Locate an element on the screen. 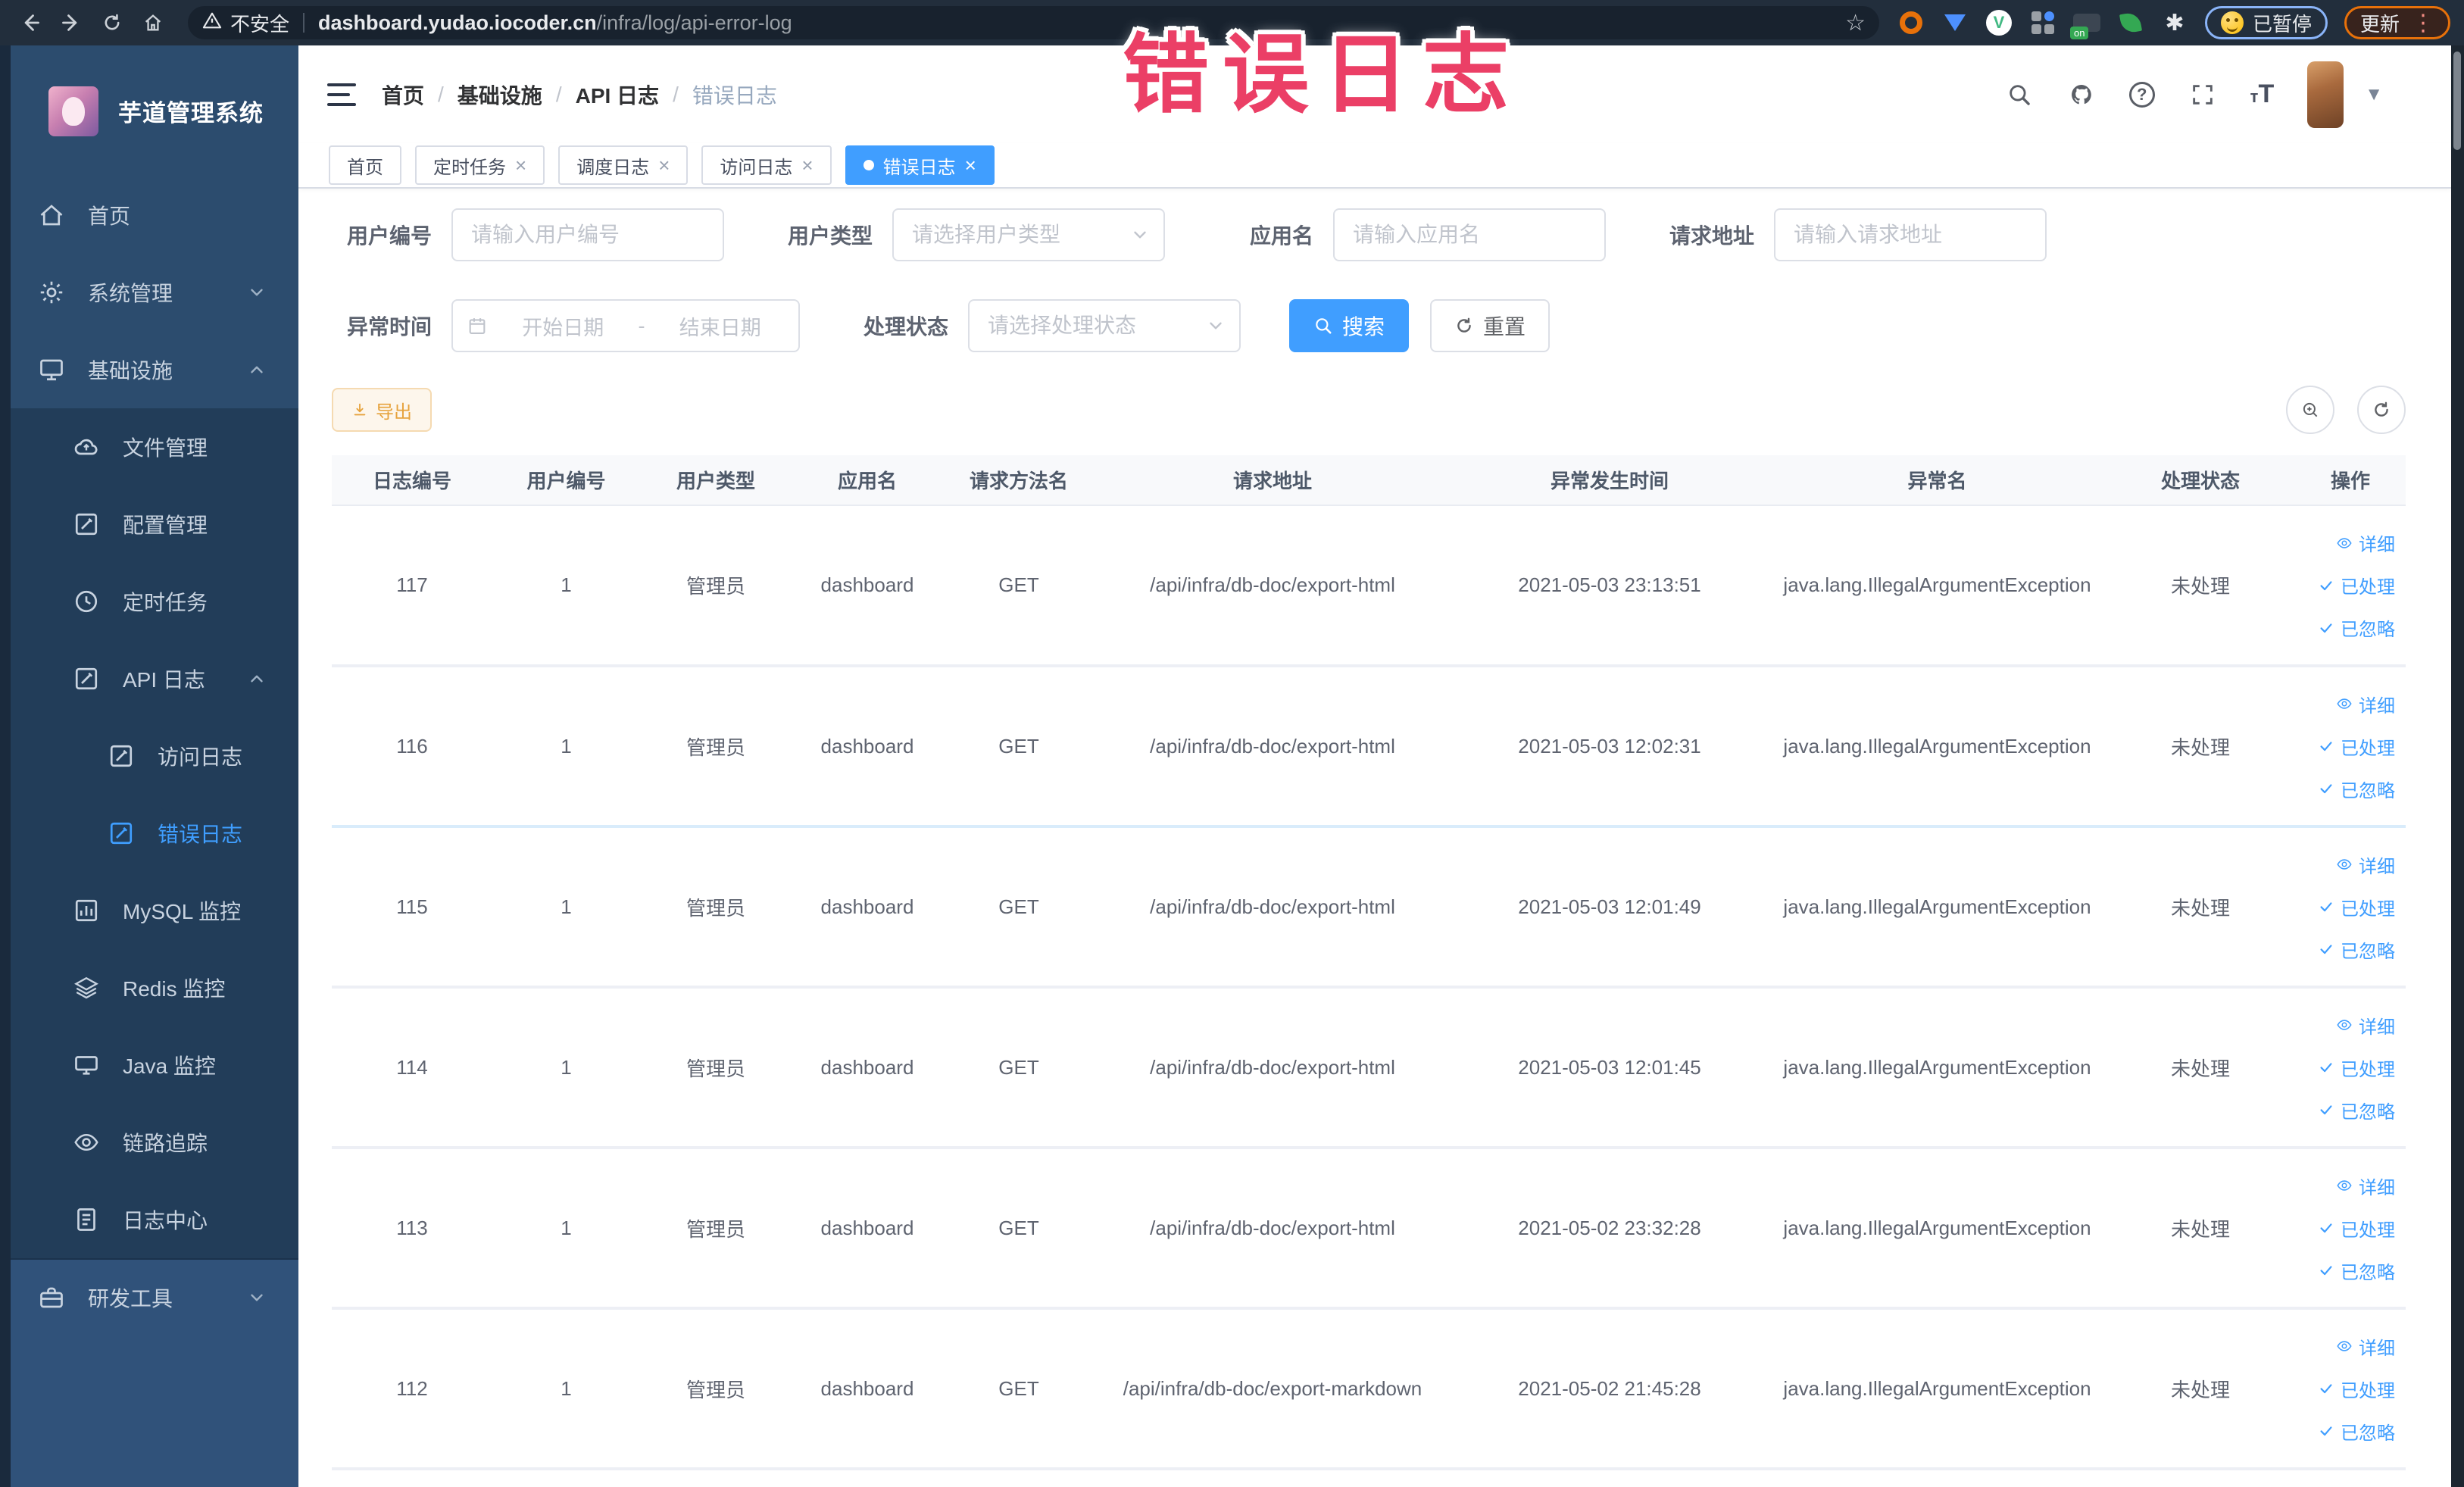 Image resolution: width=2464 pixels, height=1487 pixels. sidebar-item-首页: 首页 is located at coordinates (149, 215).